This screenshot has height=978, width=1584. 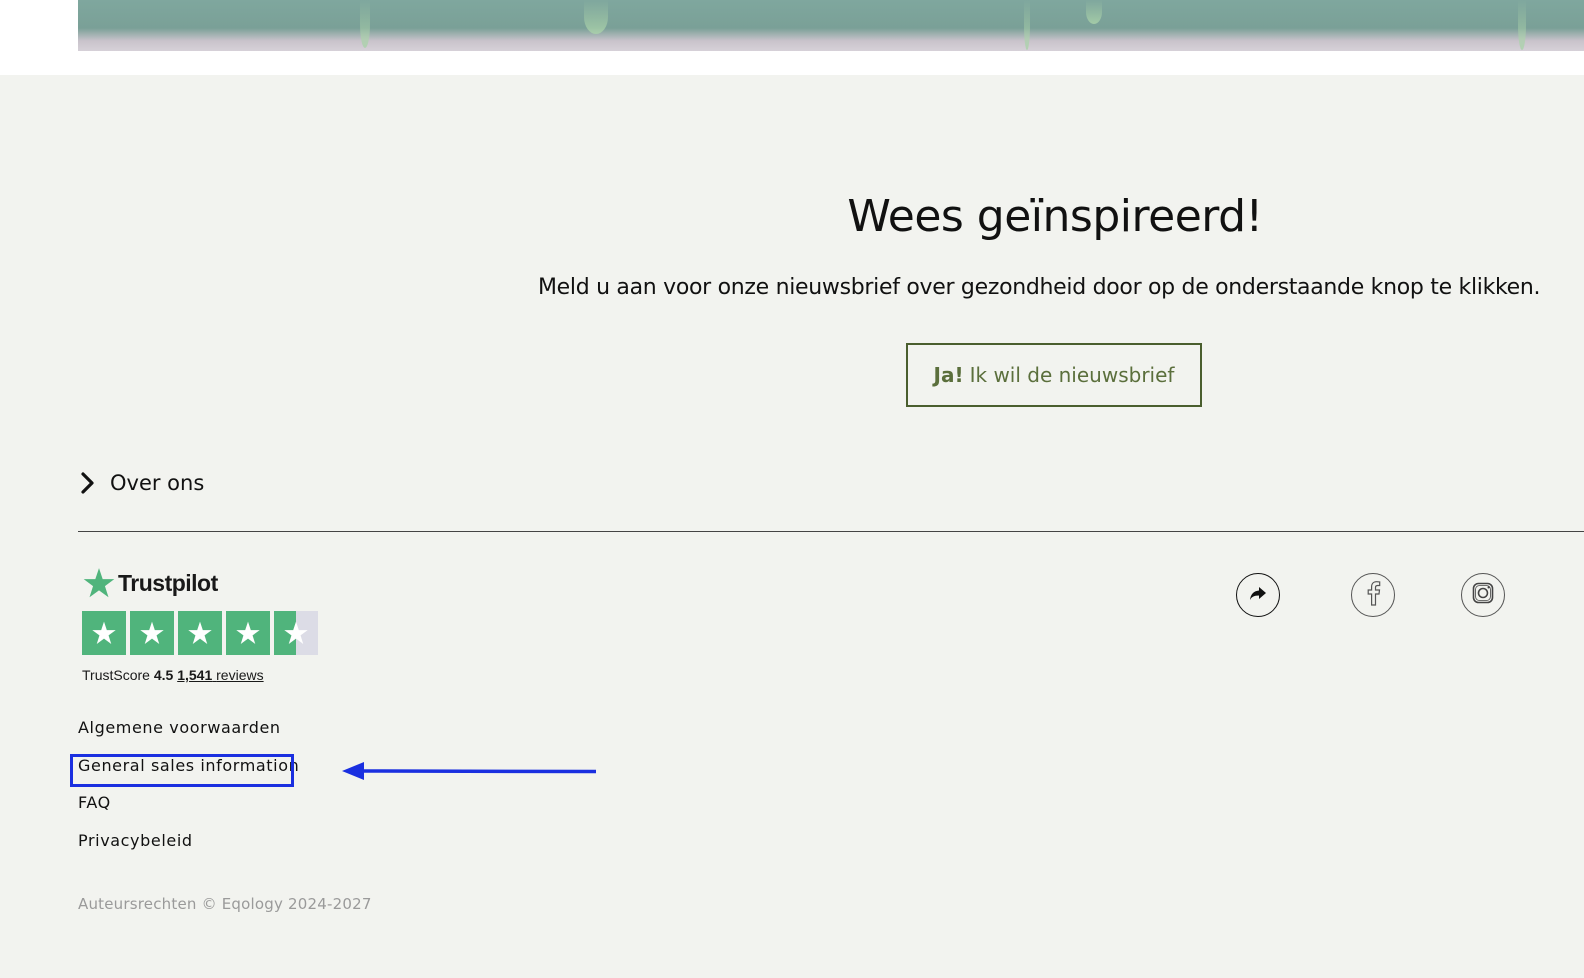 What do you see at coordinates (116, 675) in the screenshot?
I see `trustscore-label: TrustScore` at bounding box center [116, 675].